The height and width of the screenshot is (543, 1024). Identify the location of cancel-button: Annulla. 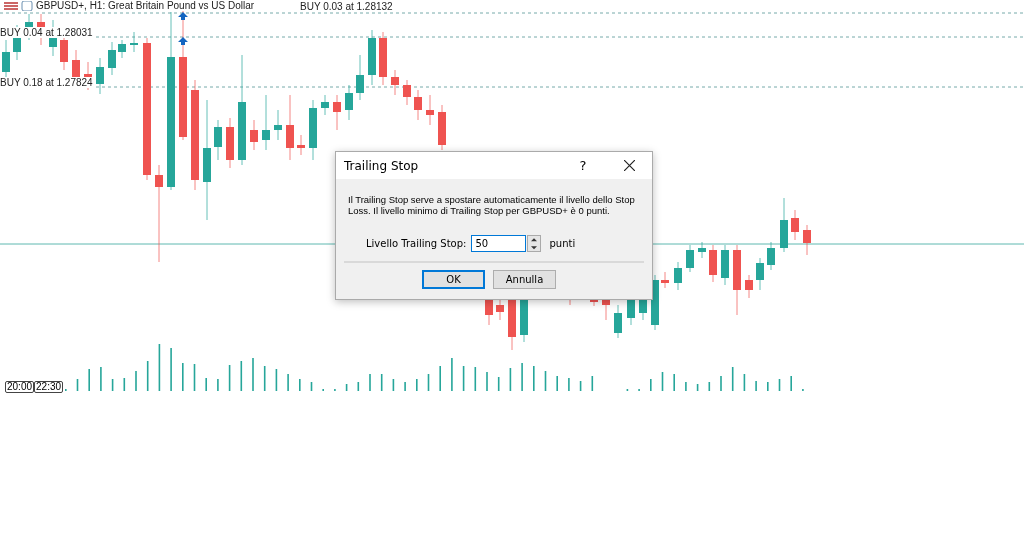
(524, 279).